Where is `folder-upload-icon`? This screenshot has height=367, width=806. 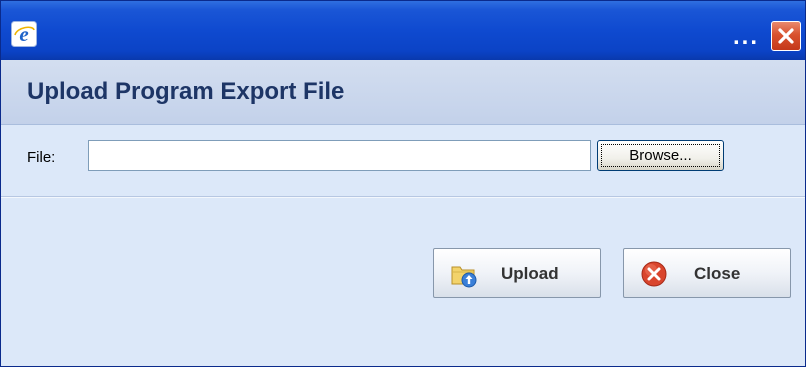 folder-upload-icon is located at coordinates (464, 277).